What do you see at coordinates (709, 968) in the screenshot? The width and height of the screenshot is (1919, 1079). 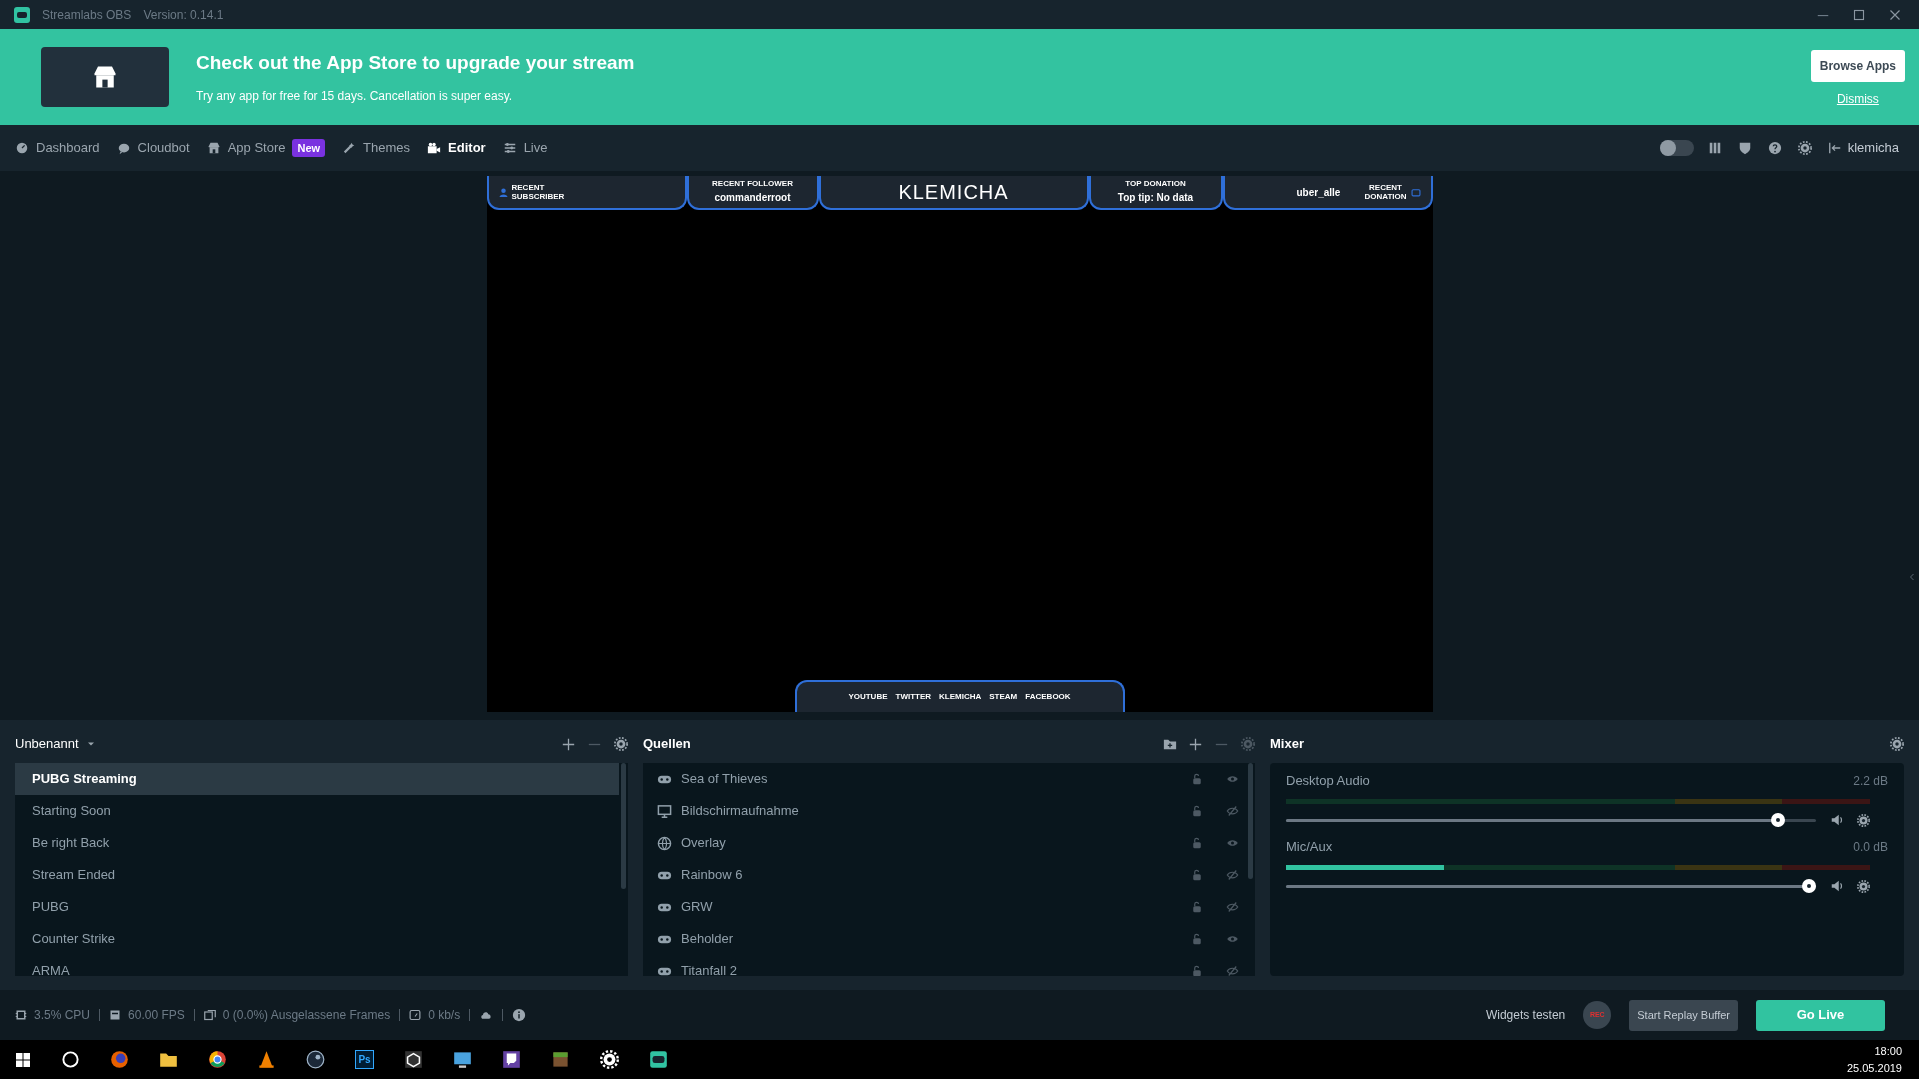 I see `source-item: Titanfall 2` at bounding box center [709, 968].